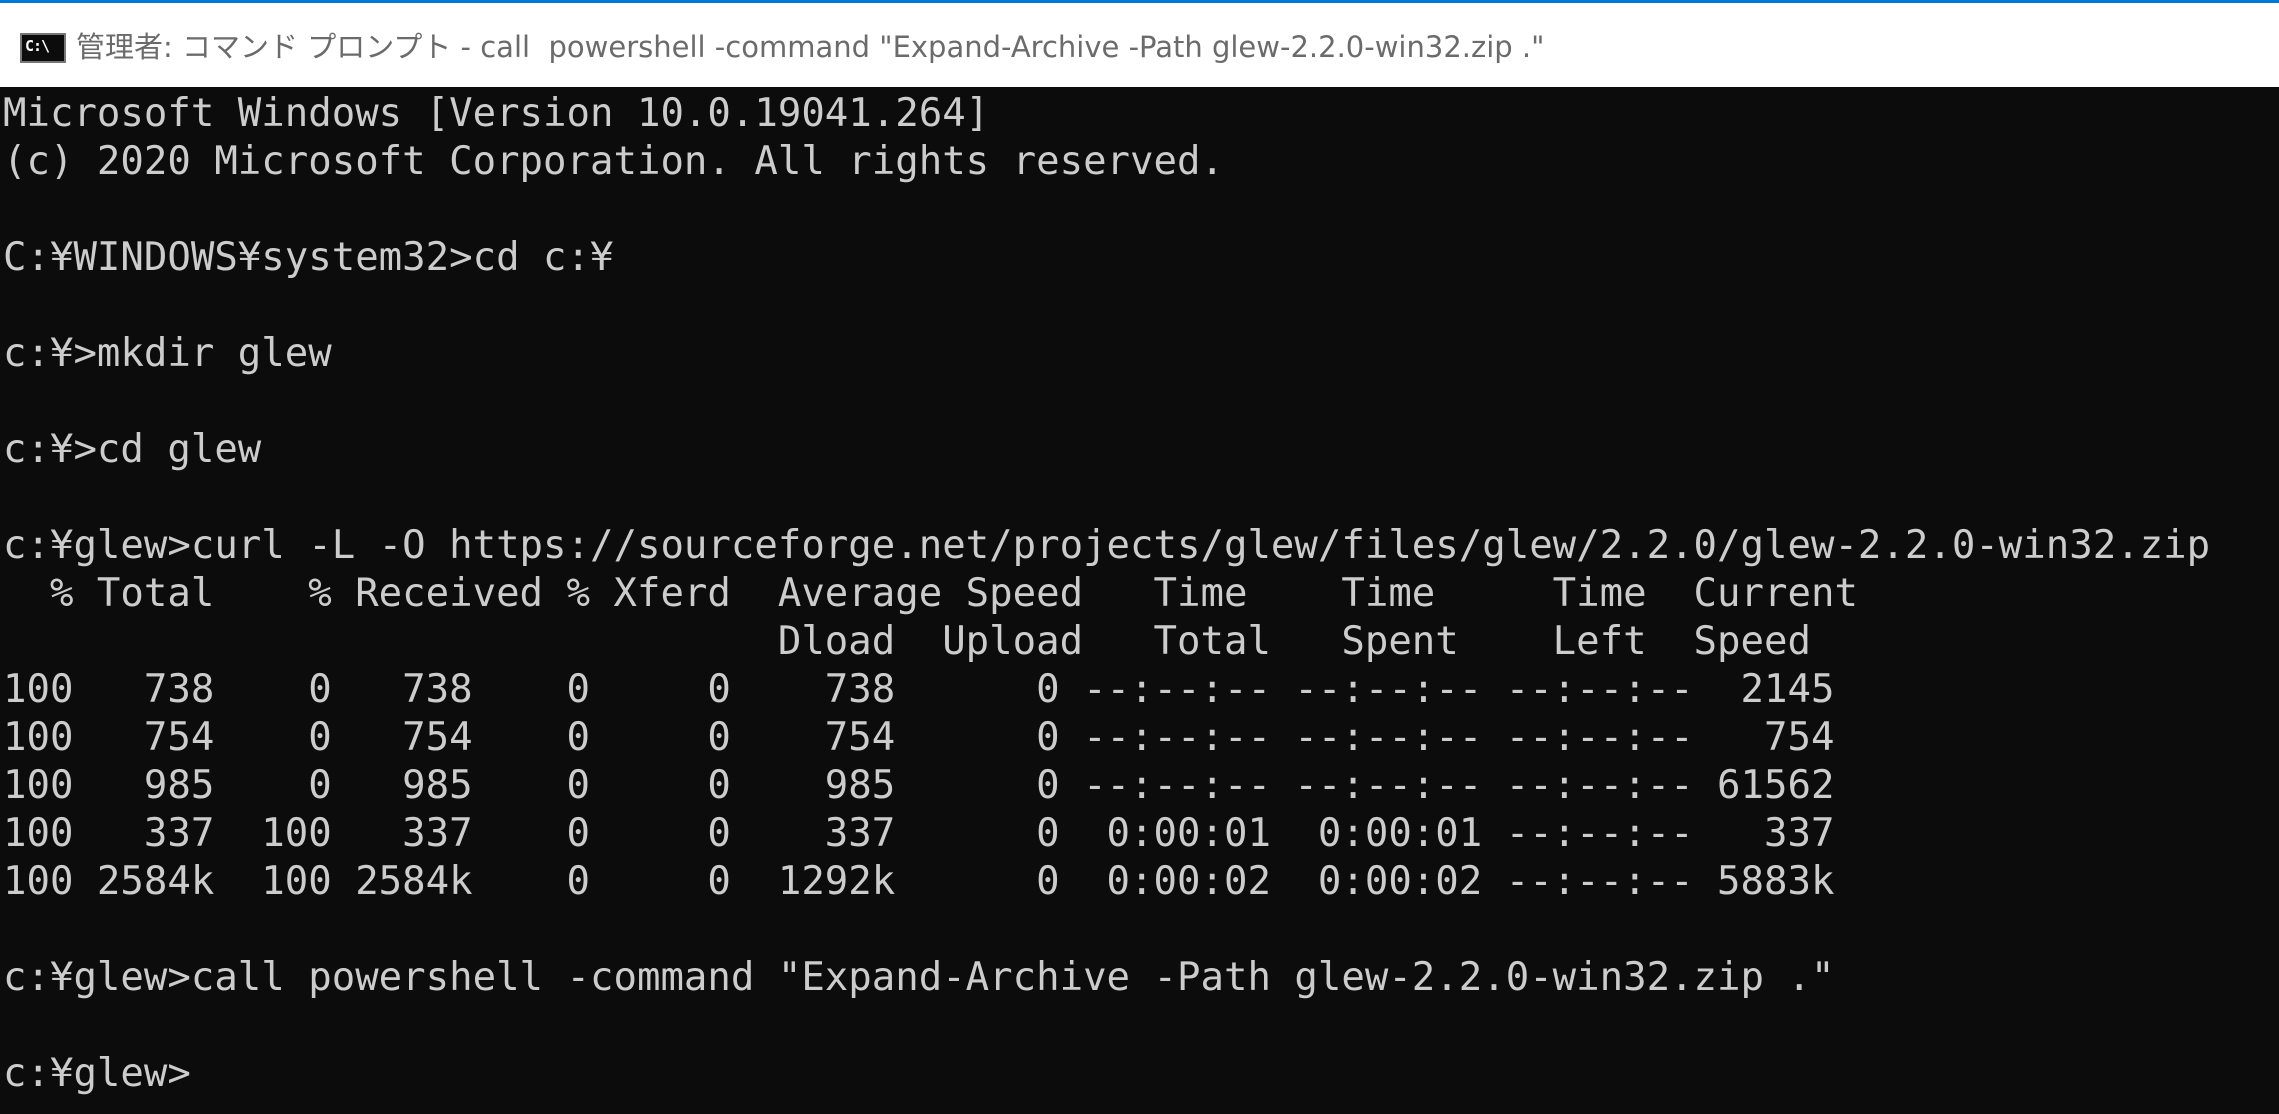 The height and width of the screenshot is (1114, 2279). Describe the element at coordinates (308, 257) in the screenshot. I see `console-line-command: C:¥WINDOWS¥system32>cd c:¥` at that location.